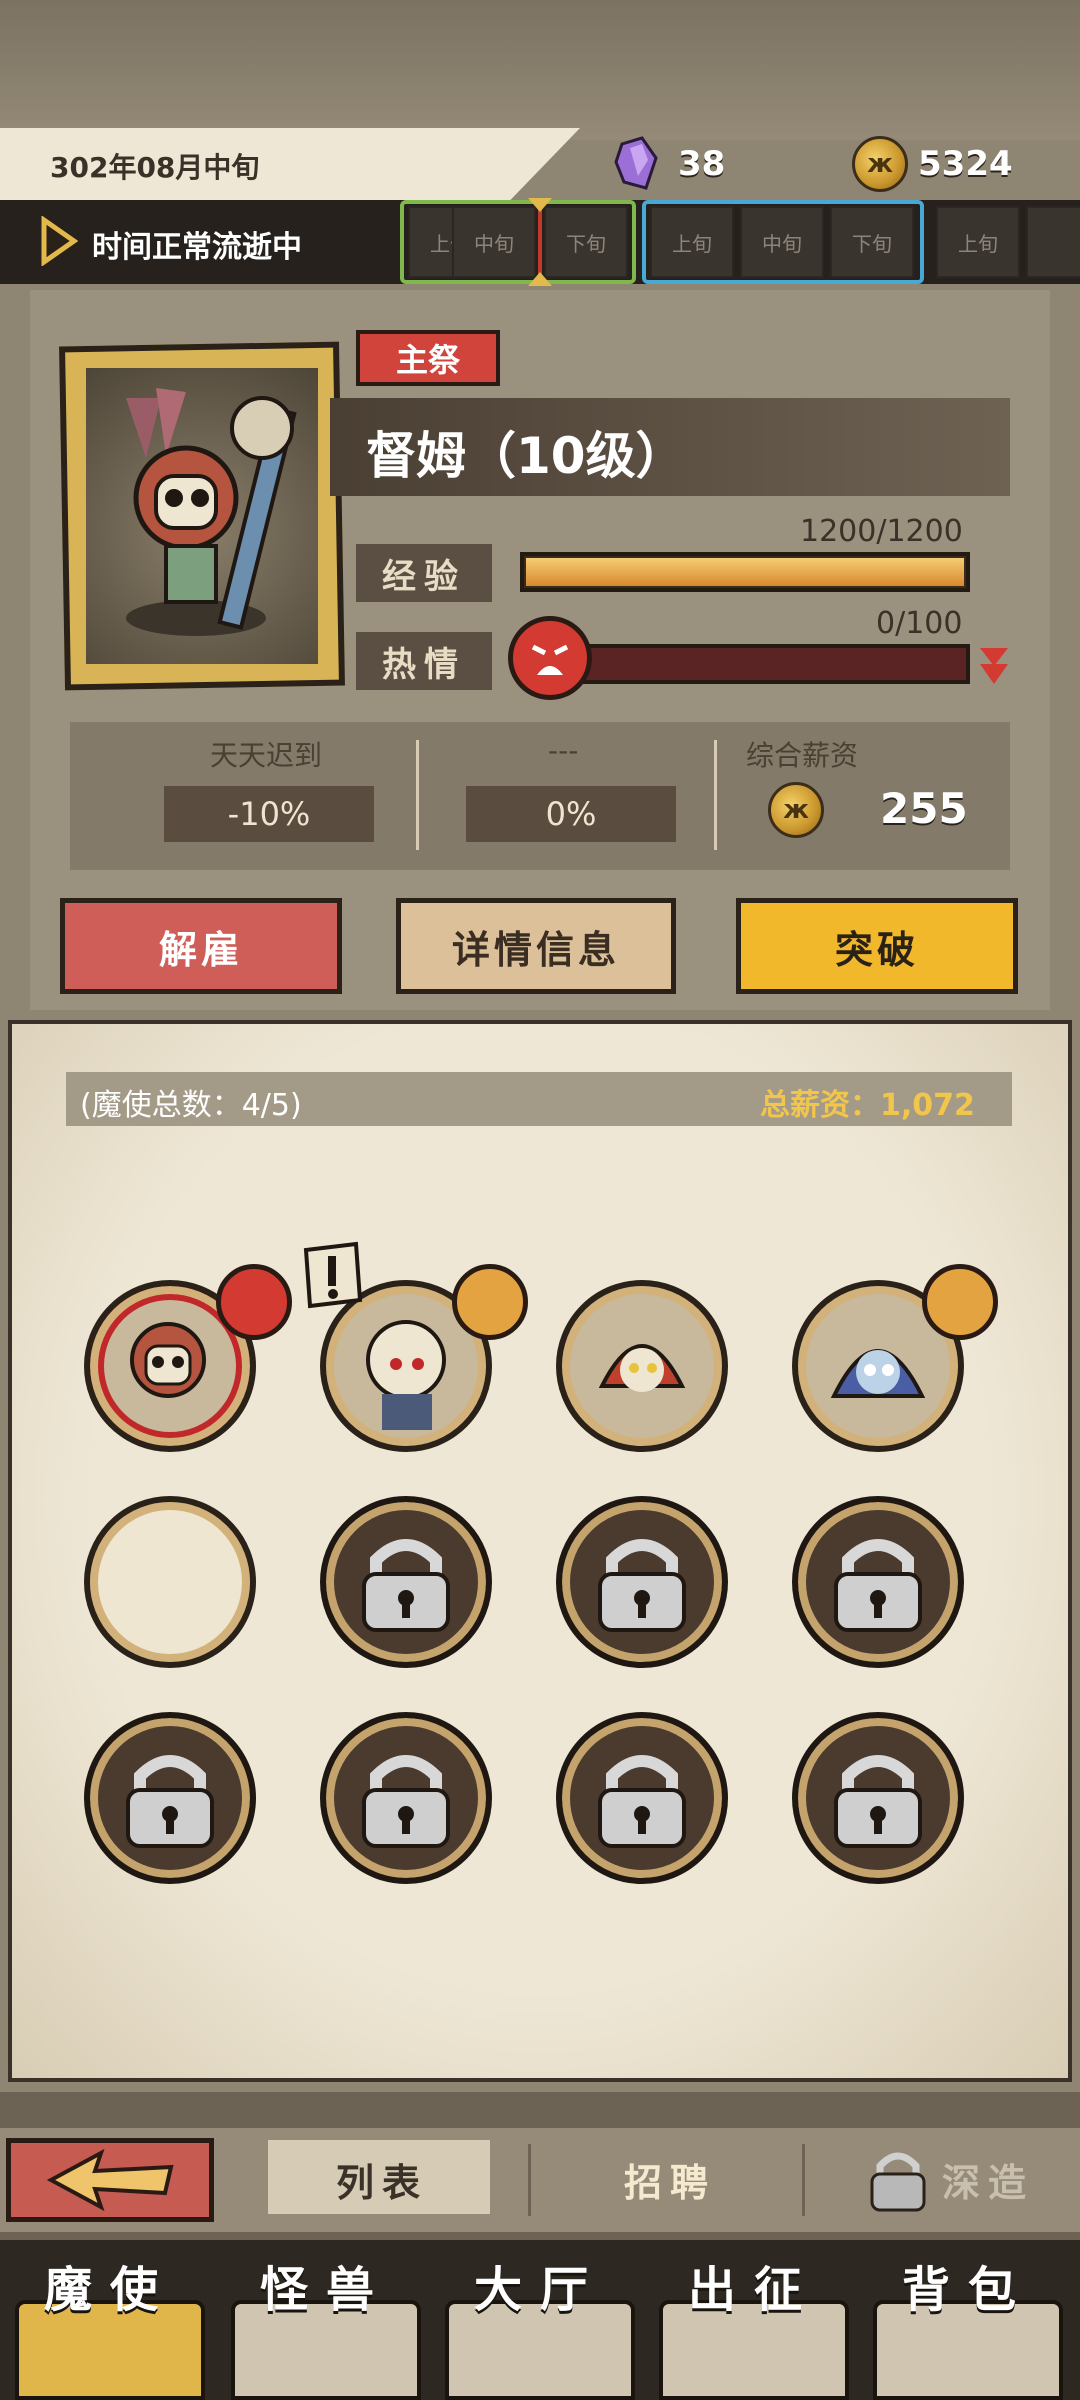 The height and width of the screenshot is (2400, 1080). Describe the element at coordinates (110, 2325) in the screenshot. I see `nav-item-magic-envoy: 魔使` at that location.